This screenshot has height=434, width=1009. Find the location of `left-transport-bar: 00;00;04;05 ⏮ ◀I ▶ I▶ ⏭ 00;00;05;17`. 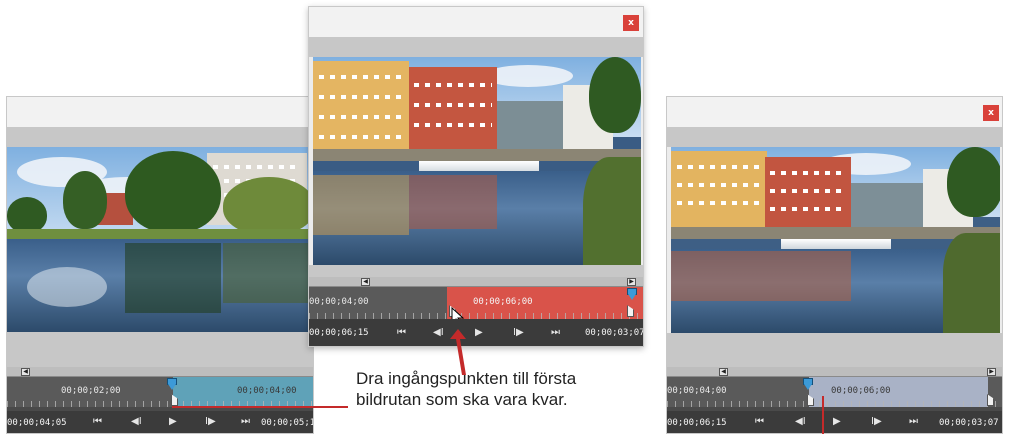

left-transport-bar: 00;00;04;05 ⏮ ◀I ▶ I▶ ⏭ 00;00;05;17 is located at coordinates (160, 422).